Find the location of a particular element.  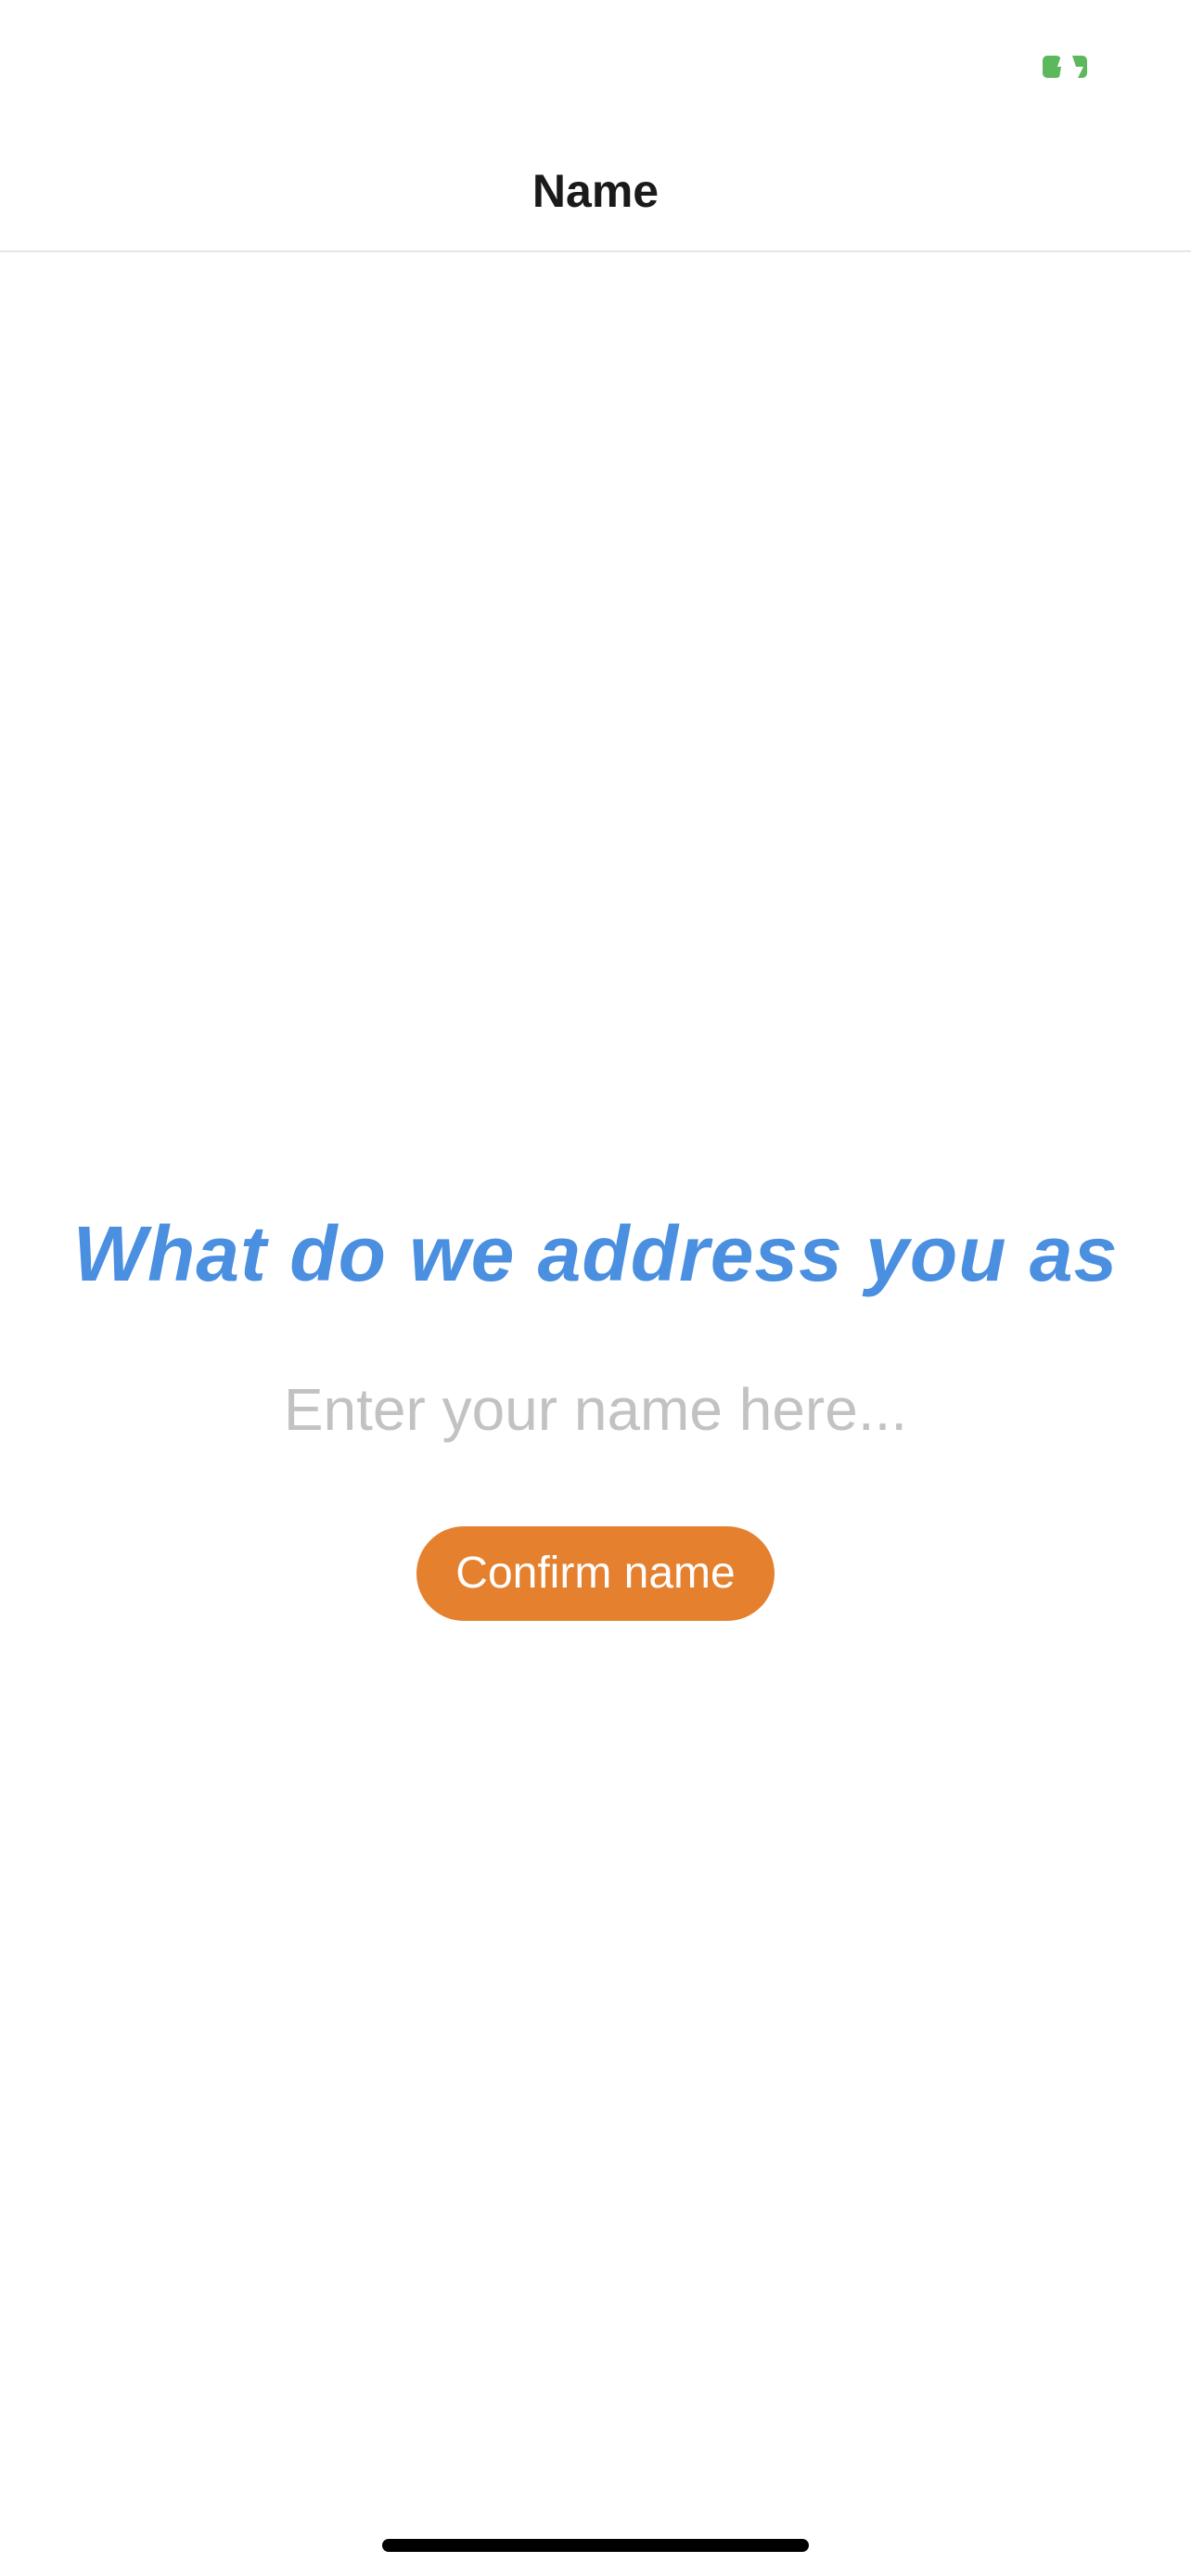

home-indicator is located at coordinates (595, 2545).